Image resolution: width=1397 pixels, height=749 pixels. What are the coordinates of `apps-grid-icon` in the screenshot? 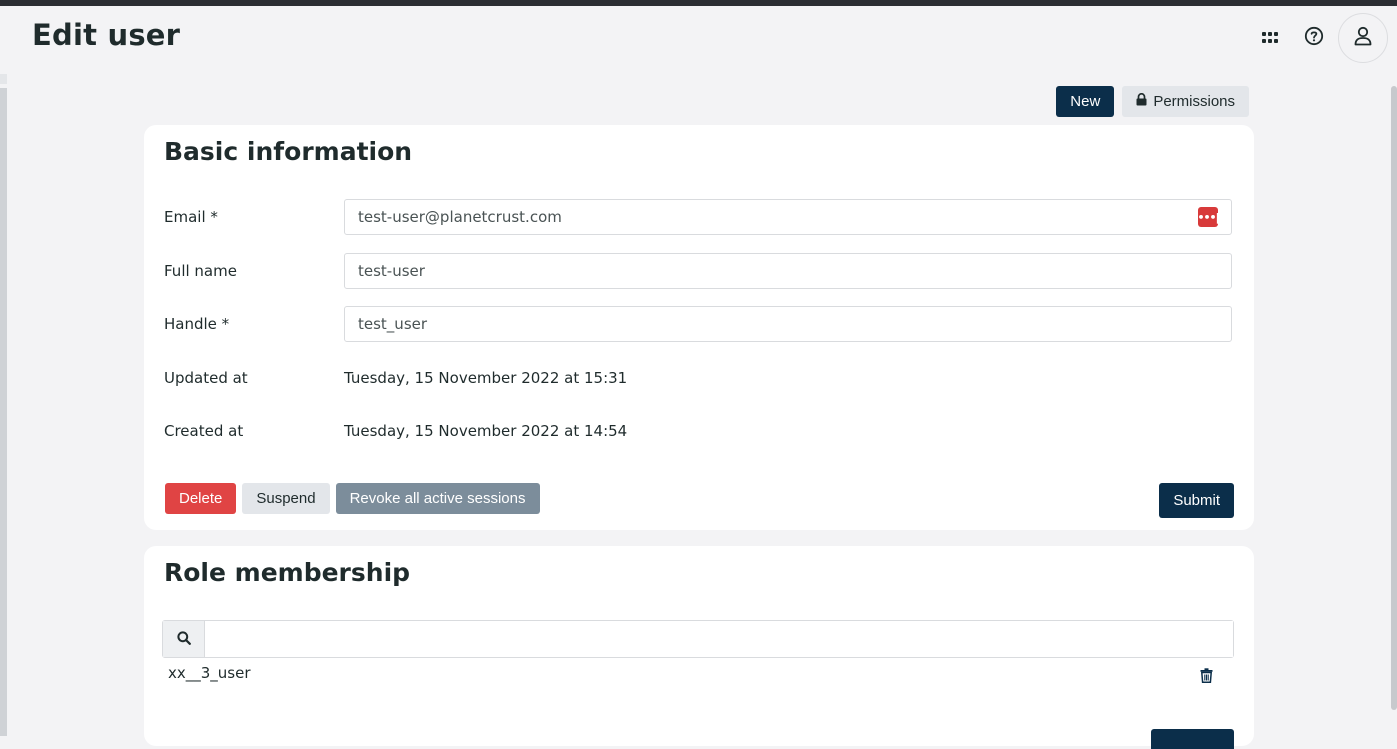 It's located at (1270, 38).